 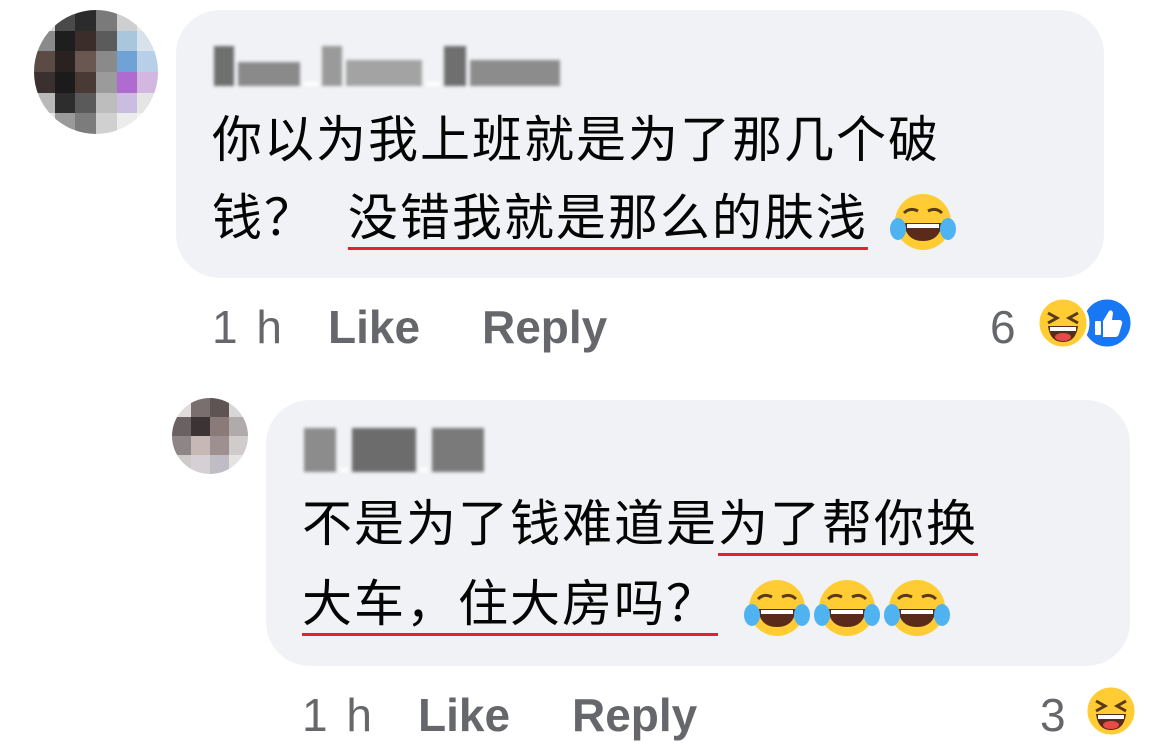 I want to click on comment-text-line-2: 钱？ 没错我就是那么的肤浅, so click(x=584, y=221).